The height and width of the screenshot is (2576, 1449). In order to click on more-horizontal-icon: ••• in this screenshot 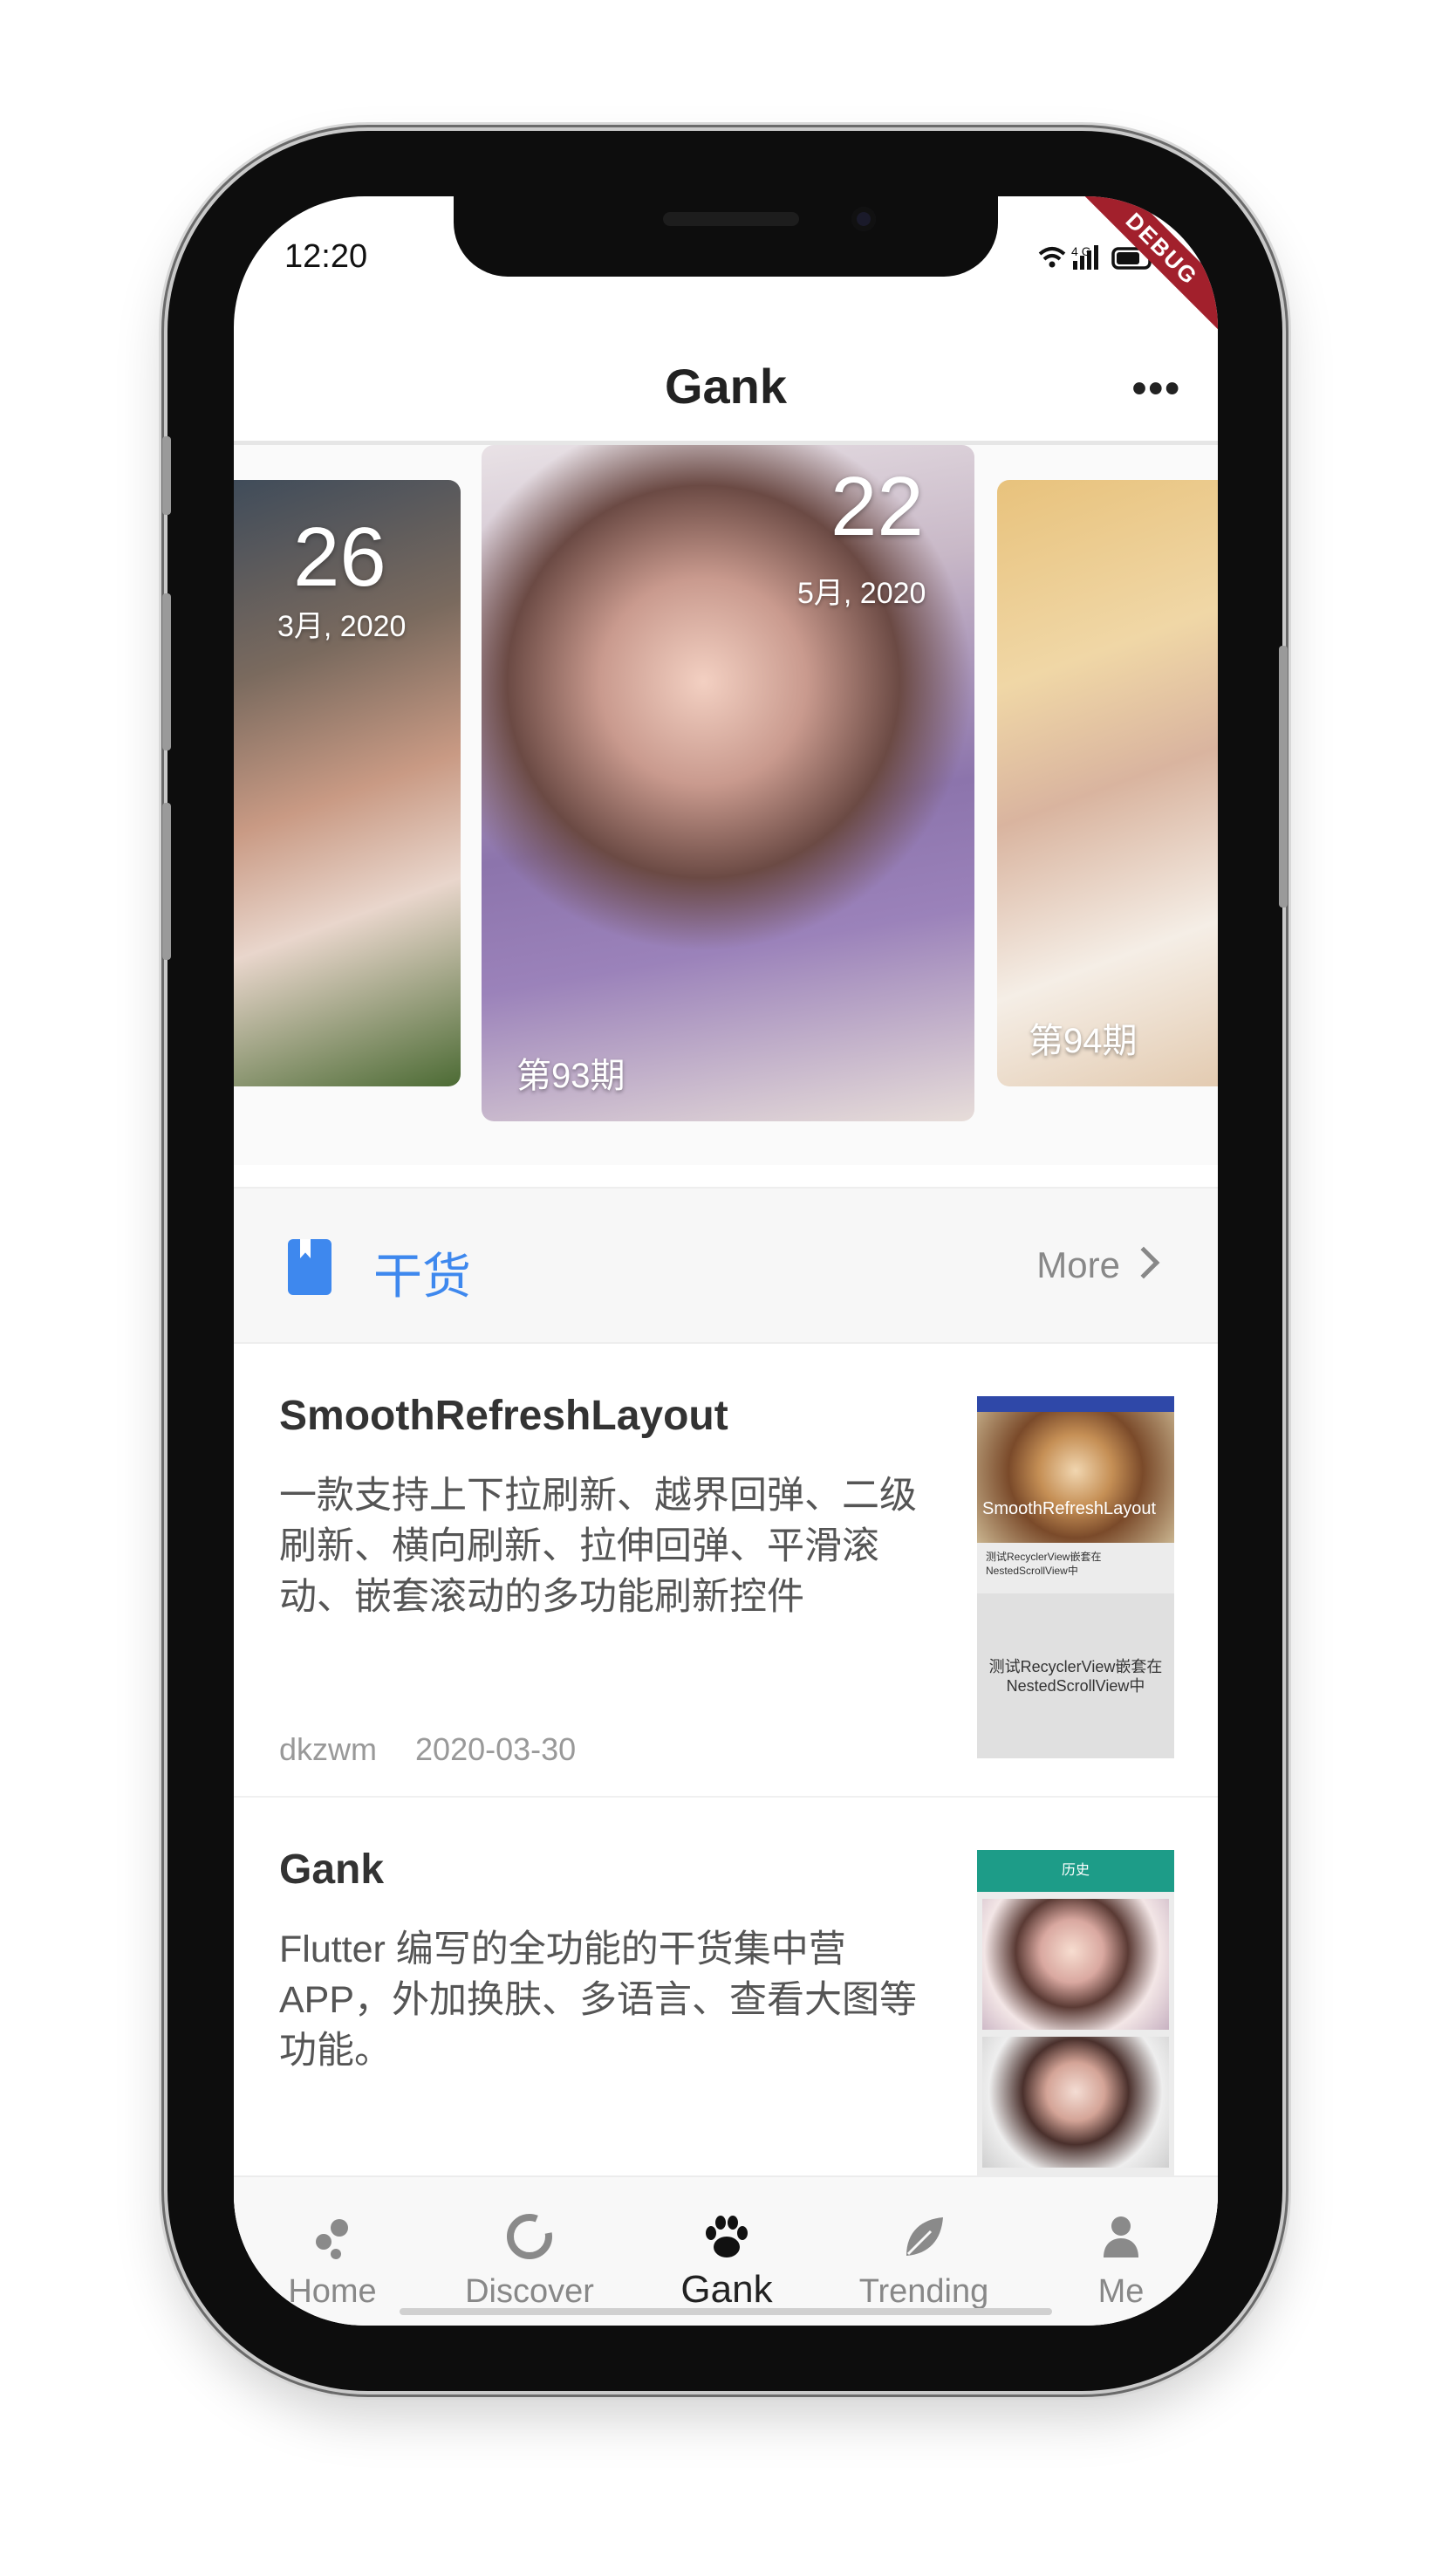, I will do `click(1156, 389)`.